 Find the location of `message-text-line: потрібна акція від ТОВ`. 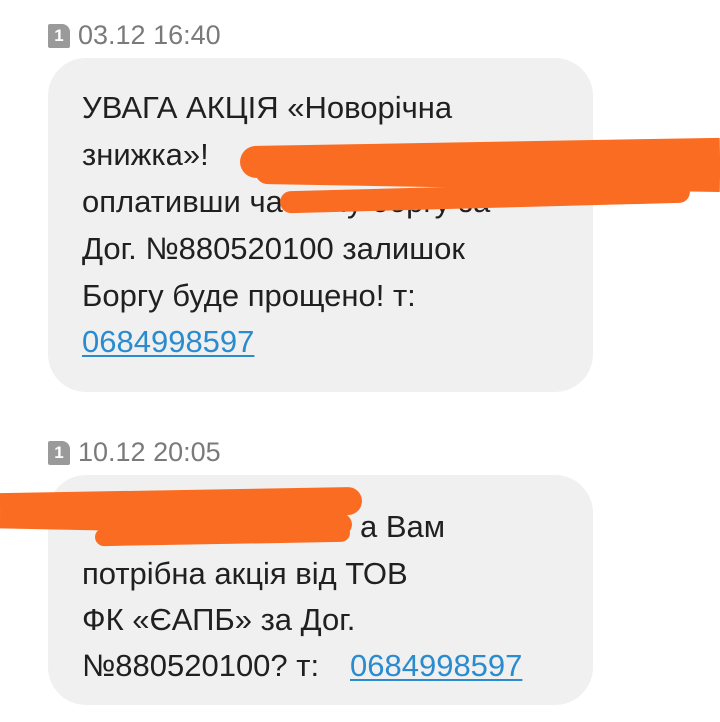

message-text-line: потрібна акція від ТОВ is located at coordinates (245, 573).